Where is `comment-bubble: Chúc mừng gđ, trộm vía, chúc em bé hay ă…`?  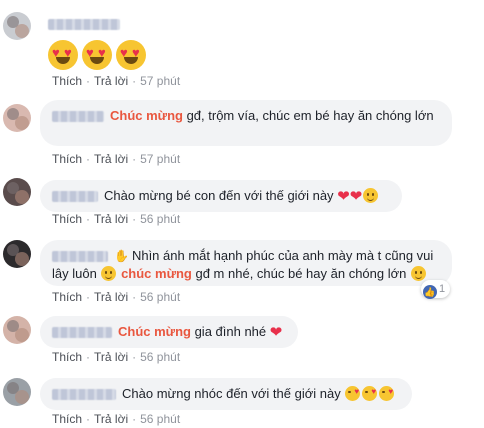
comment-bubble: Chúc mừng gđ, trộm vía, chúc em bé hay ă… is located at coordinates (246, 123).